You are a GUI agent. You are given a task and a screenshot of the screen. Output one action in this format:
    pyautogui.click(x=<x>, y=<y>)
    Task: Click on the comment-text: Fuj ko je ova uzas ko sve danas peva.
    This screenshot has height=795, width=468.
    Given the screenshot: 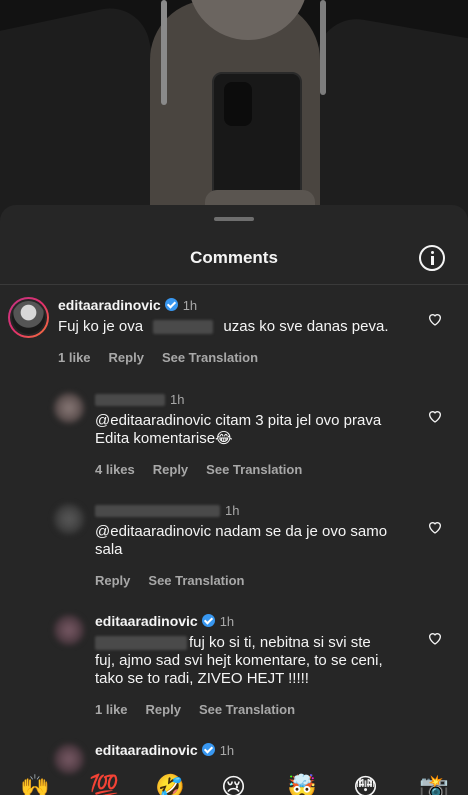 What is the action you would take?
    pyautogui.click(x=223, y=327)
    